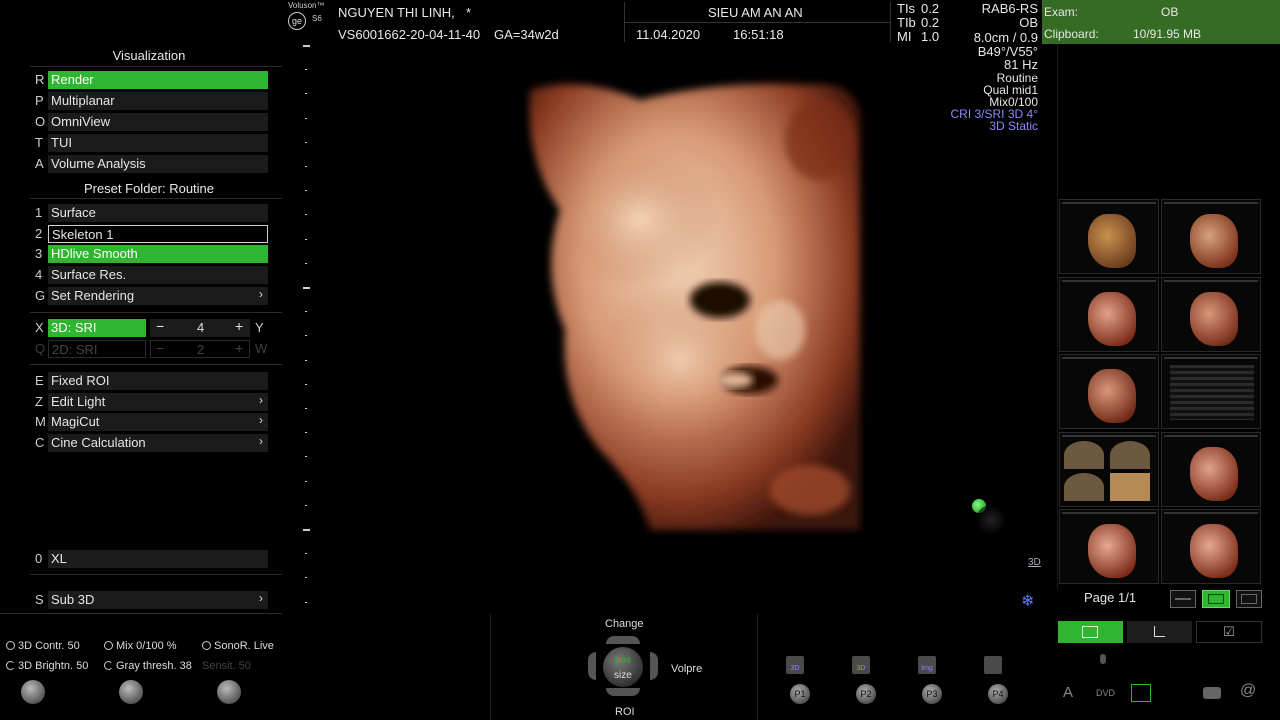 The height and width of the screenshot is (720, 1280). I want to click on sri-3d-row: X 3D: SRI − 4 + Y, so click(156, 327).